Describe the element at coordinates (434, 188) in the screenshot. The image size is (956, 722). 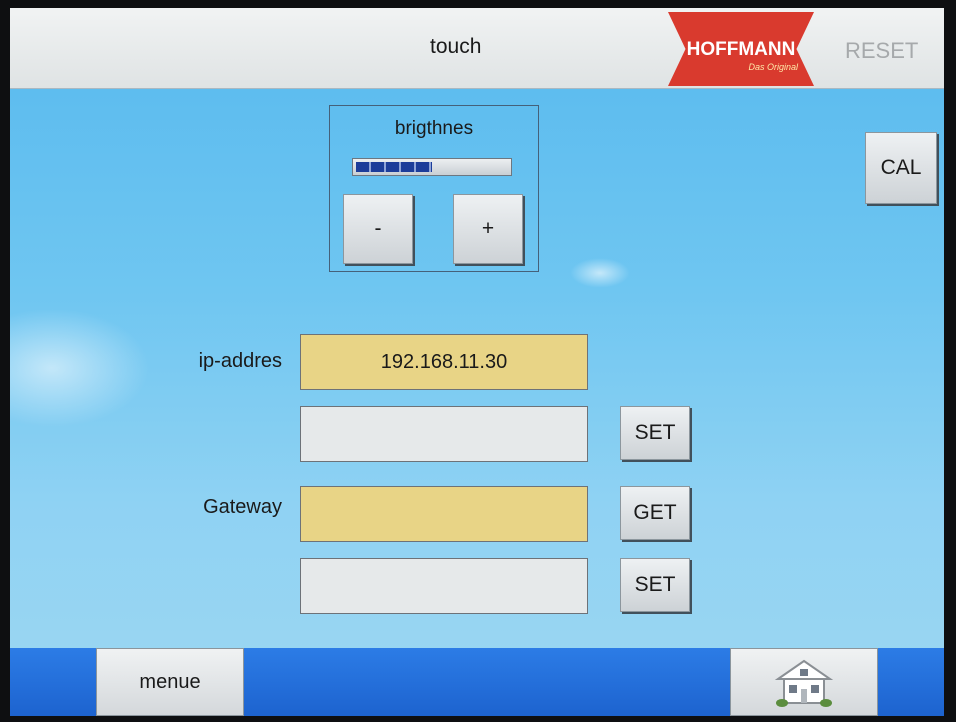
I see `brightness-panel: brigthnes - +` at that location.